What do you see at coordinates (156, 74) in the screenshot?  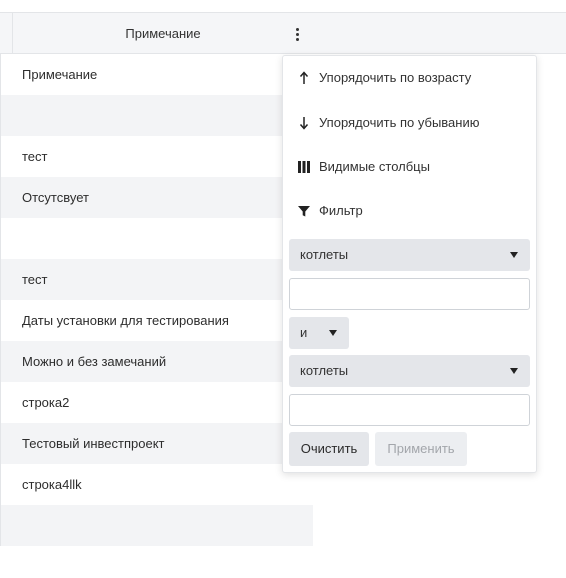 I see `table-row: Примечание` at bounding box center [156, 74].